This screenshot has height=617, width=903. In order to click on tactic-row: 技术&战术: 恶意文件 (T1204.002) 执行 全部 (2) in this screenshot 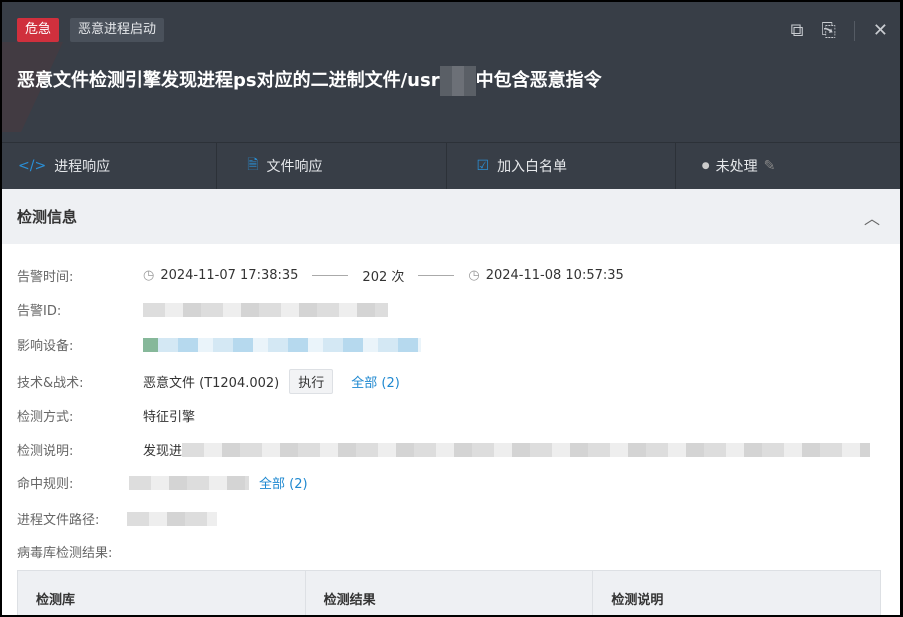, I will do `click(208, 381)`.